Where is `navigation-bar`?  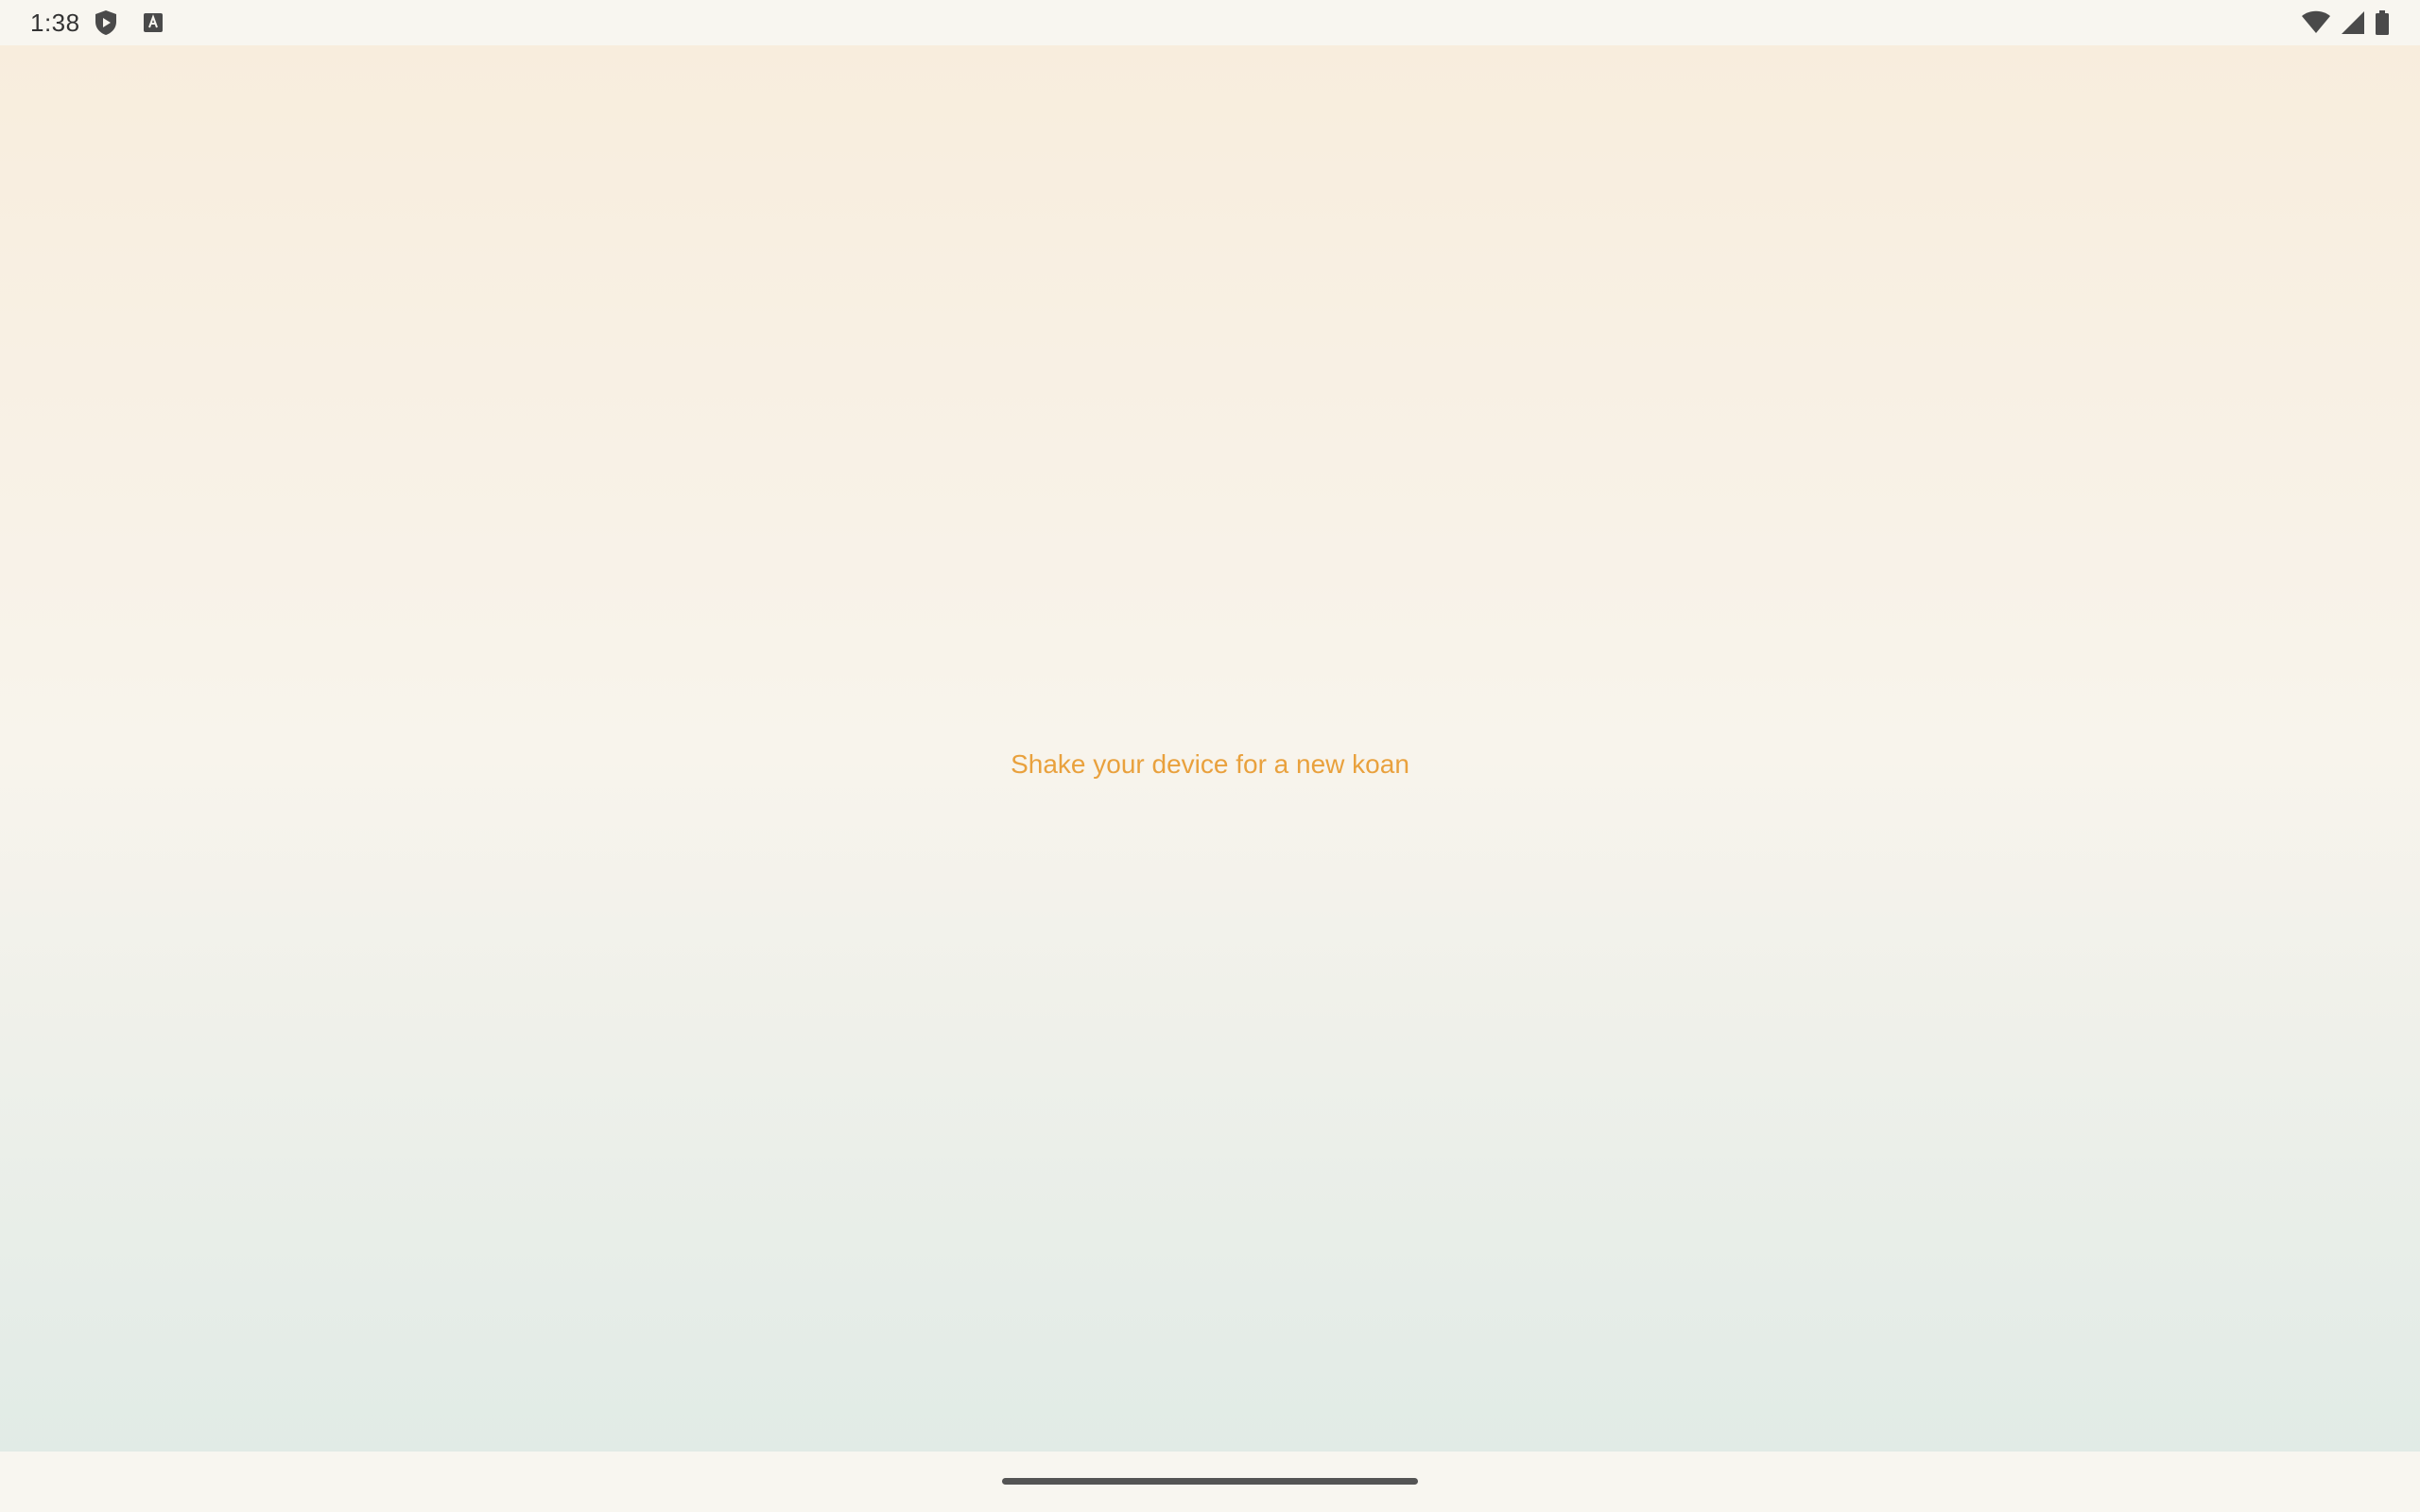
navigation-bar is located at coordinates (1210, 1482).